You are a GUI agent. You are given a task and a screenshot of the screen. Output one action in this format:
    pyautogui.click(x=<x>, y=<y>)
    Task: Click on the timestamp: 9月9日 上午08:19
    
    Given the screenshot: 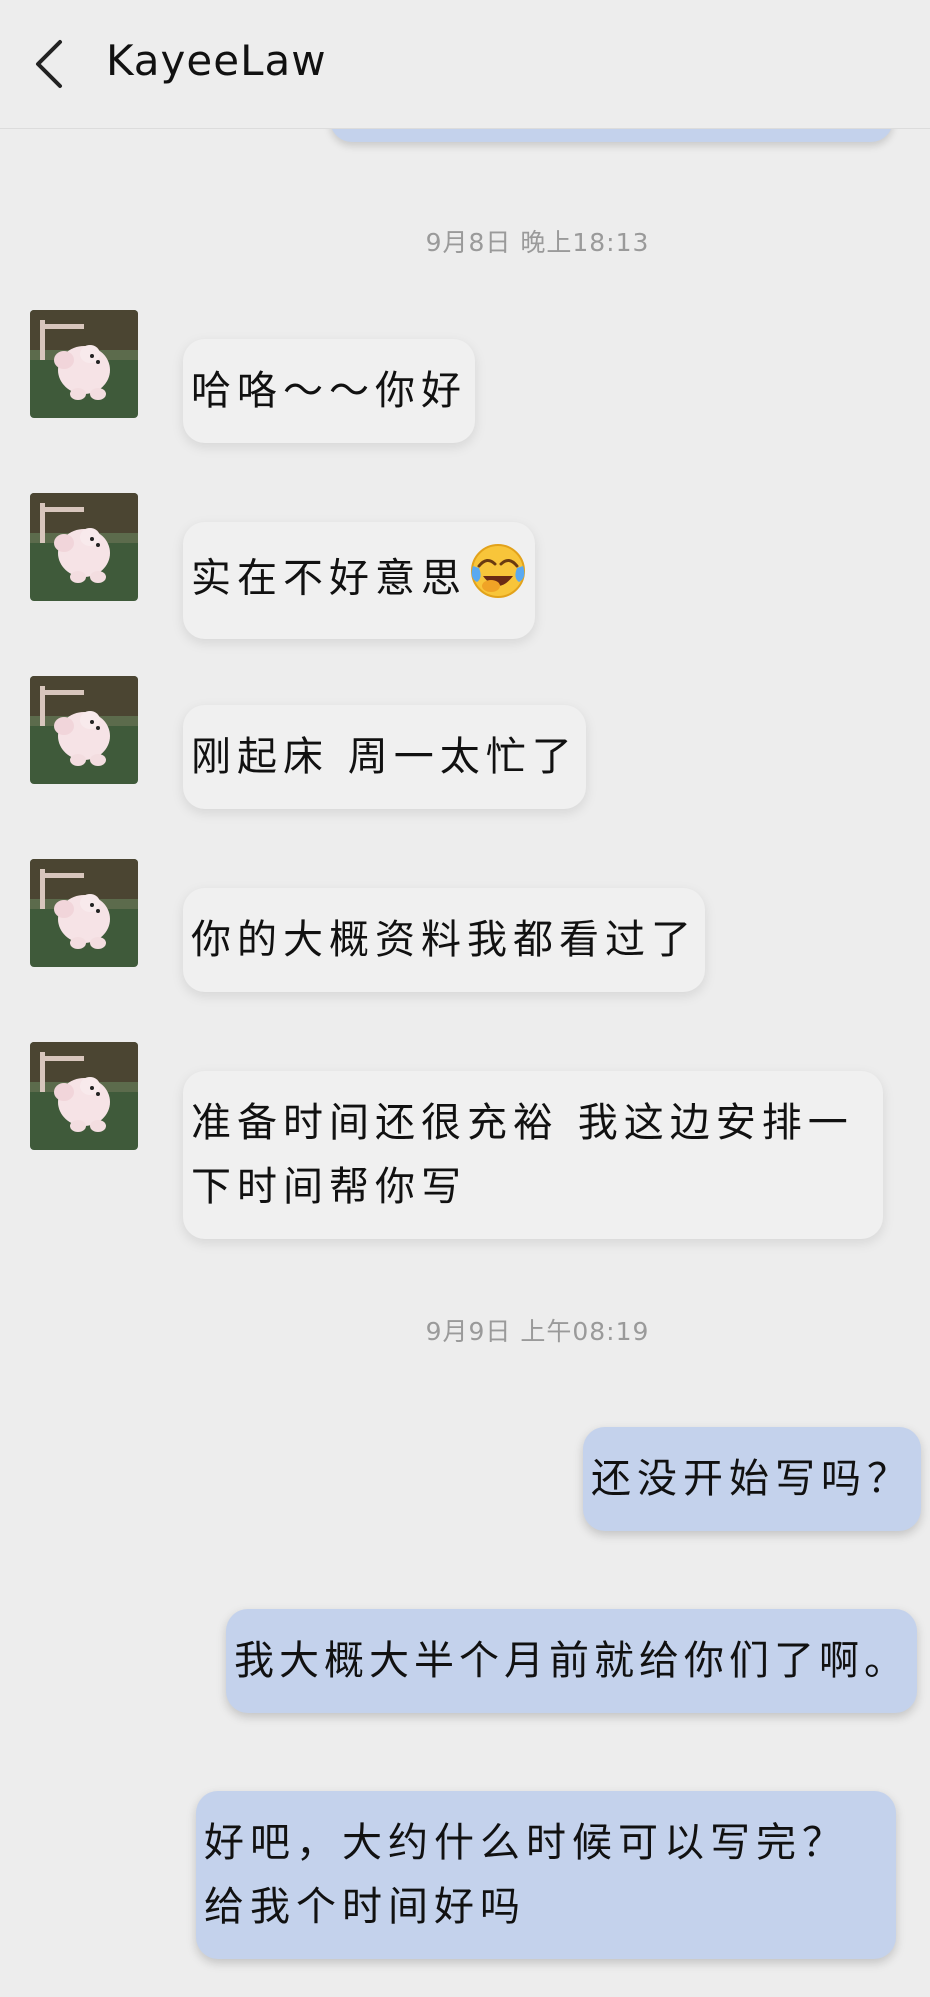 What is the action you would take?
    pyautogui.click(x=537, y=1331)
    